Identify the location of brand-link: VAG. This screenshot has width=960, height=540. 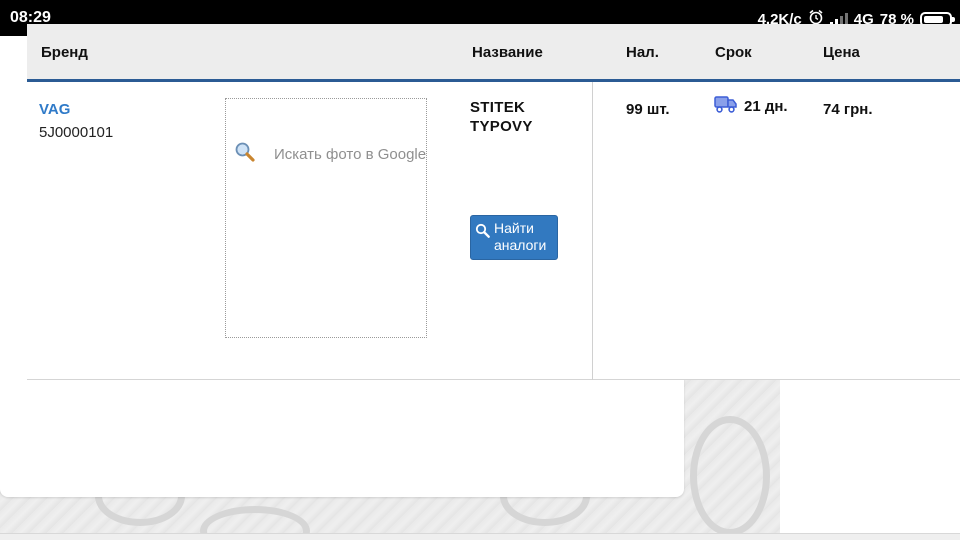
(54, 109).